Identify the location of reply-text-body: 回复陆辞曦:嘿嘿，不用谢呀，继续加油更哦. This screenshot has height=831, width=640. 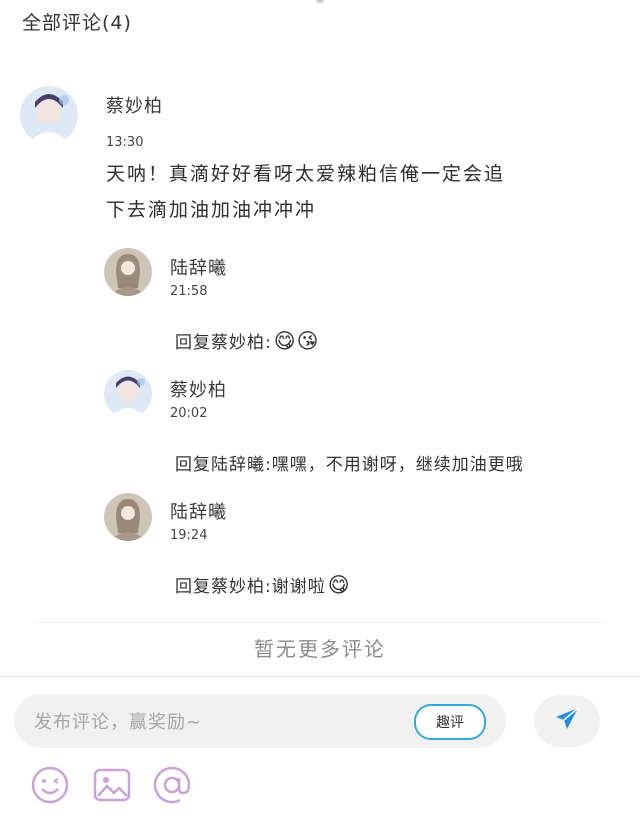
(349, 465).